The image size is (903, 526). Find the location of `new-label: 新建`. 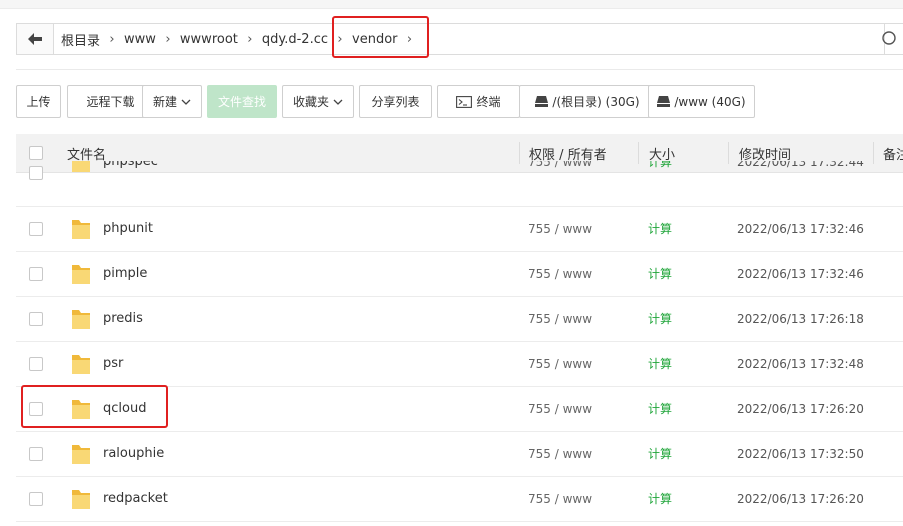

new-label: 新建 is located at coordinates (164, 102).